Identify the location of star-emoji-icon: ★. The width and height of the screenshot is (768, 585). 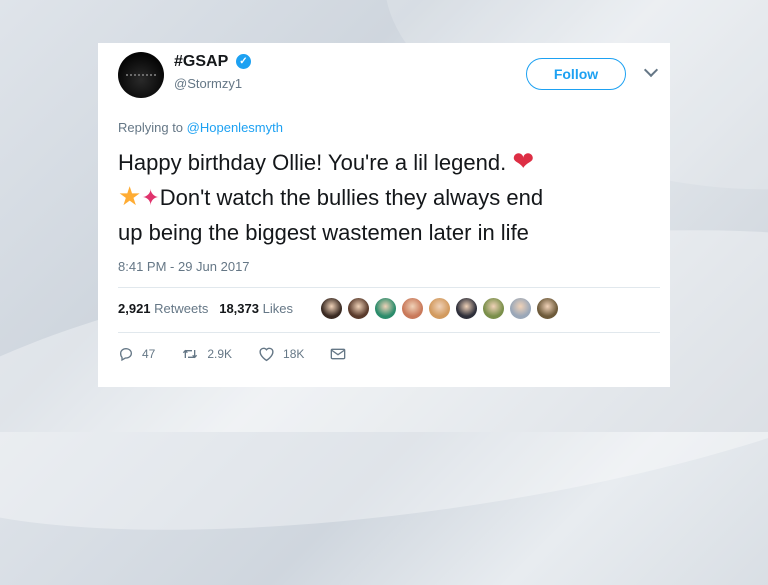
(130, 197).